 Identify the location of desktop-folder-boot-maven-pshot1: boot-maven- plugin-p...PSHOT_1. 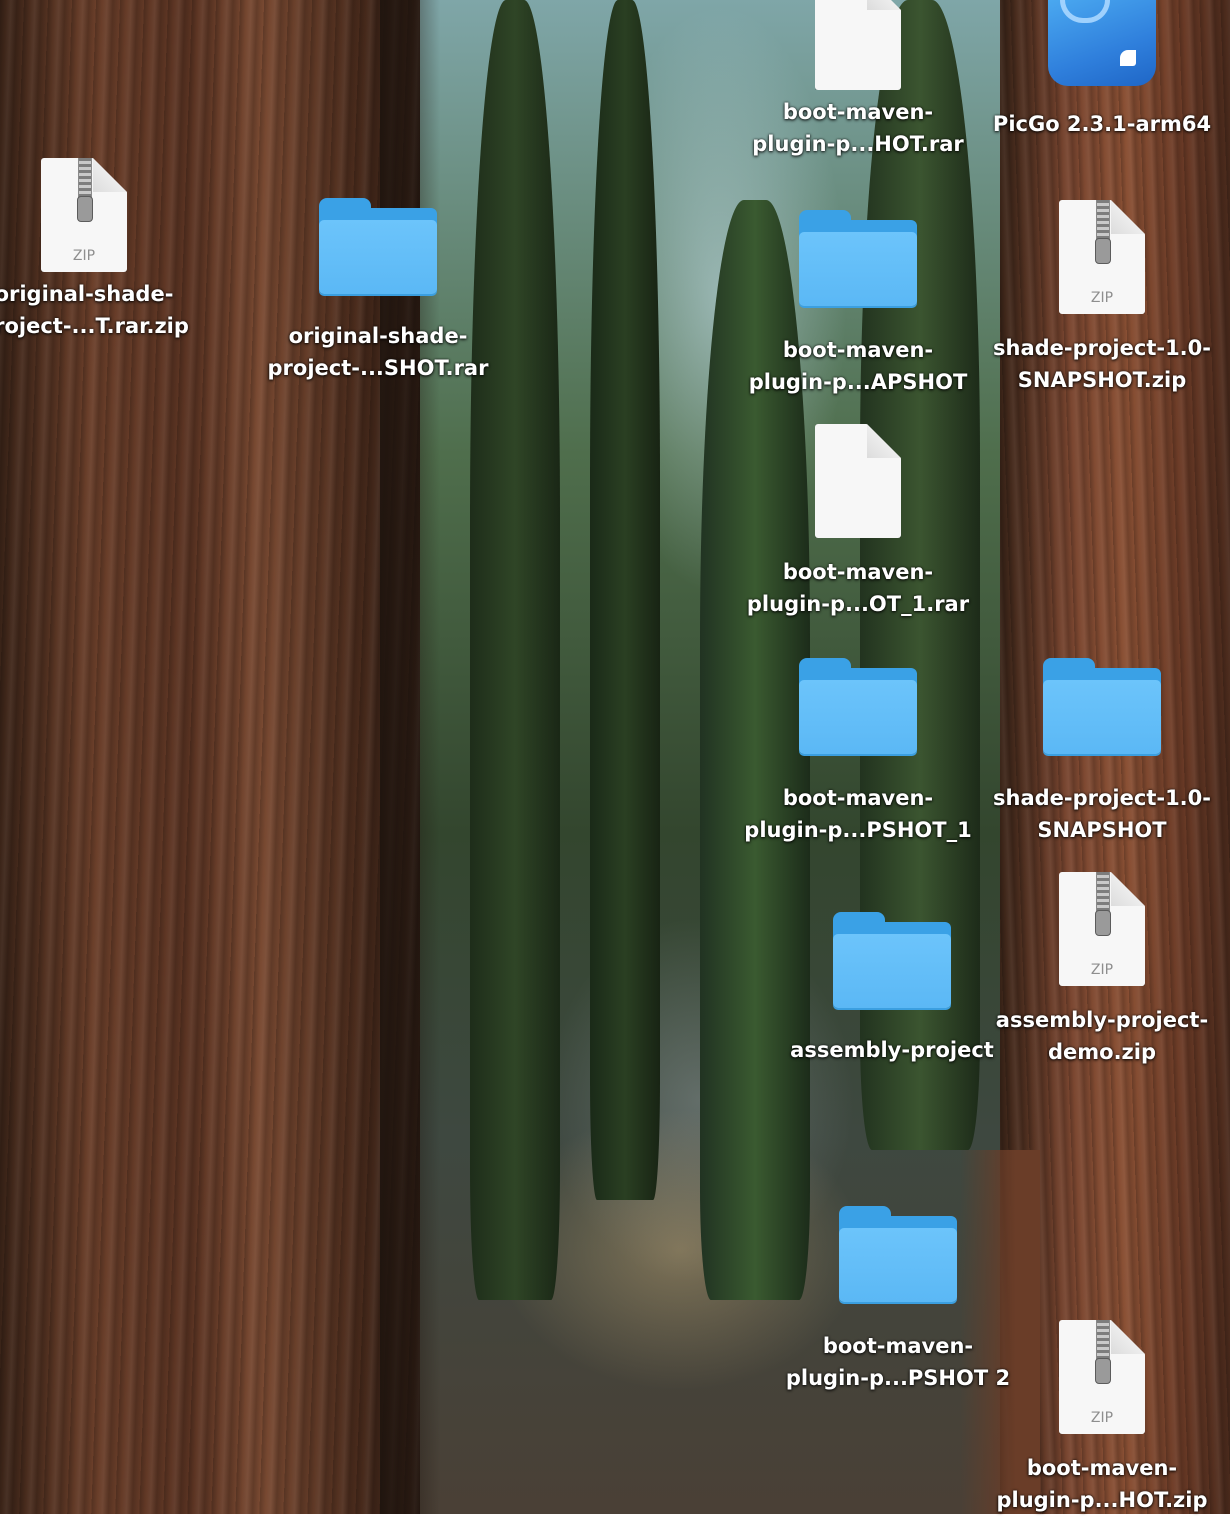
(858, 752).